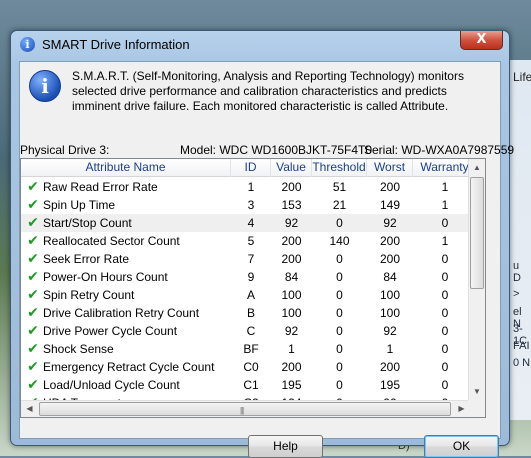  I want to click on attribute-name-cell: ✔ Emergency Retract Cycle Count, so click(126, 367).